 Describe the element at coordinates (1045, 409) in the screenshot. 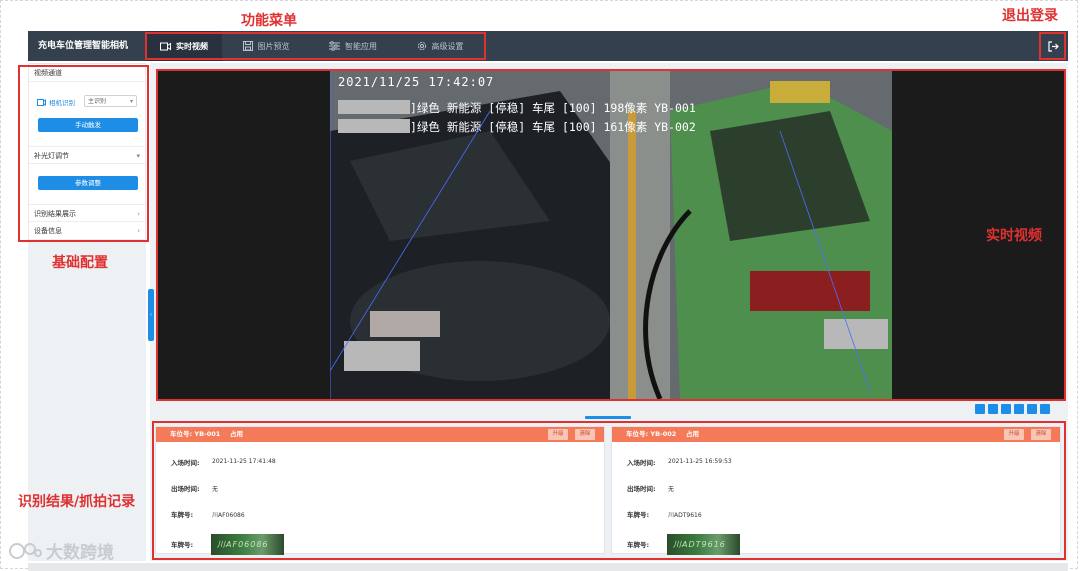

I see `expand-icon` at that location.